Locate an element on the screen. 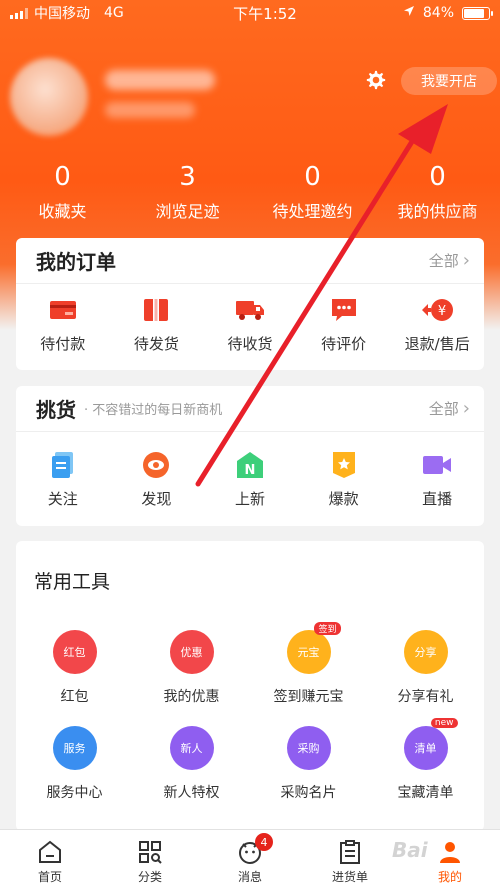  tool-icon-text: 优惠 is located at coordinates (191, 652).